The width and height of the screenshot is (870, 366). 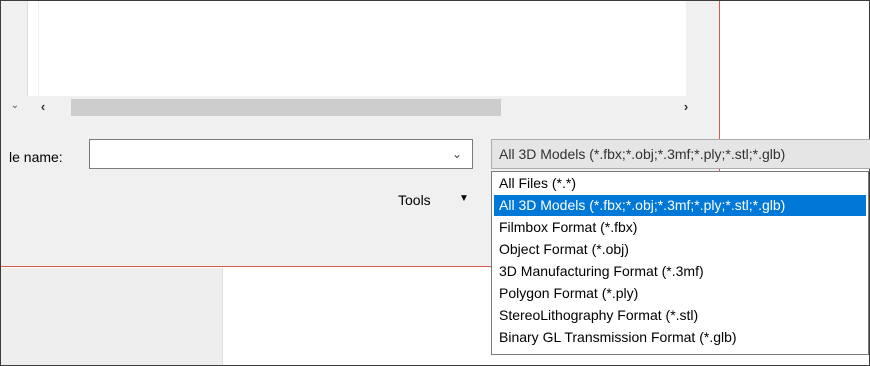 I want to click on file-type-option: Object Format (*.obj), so click(x=680, y=249).